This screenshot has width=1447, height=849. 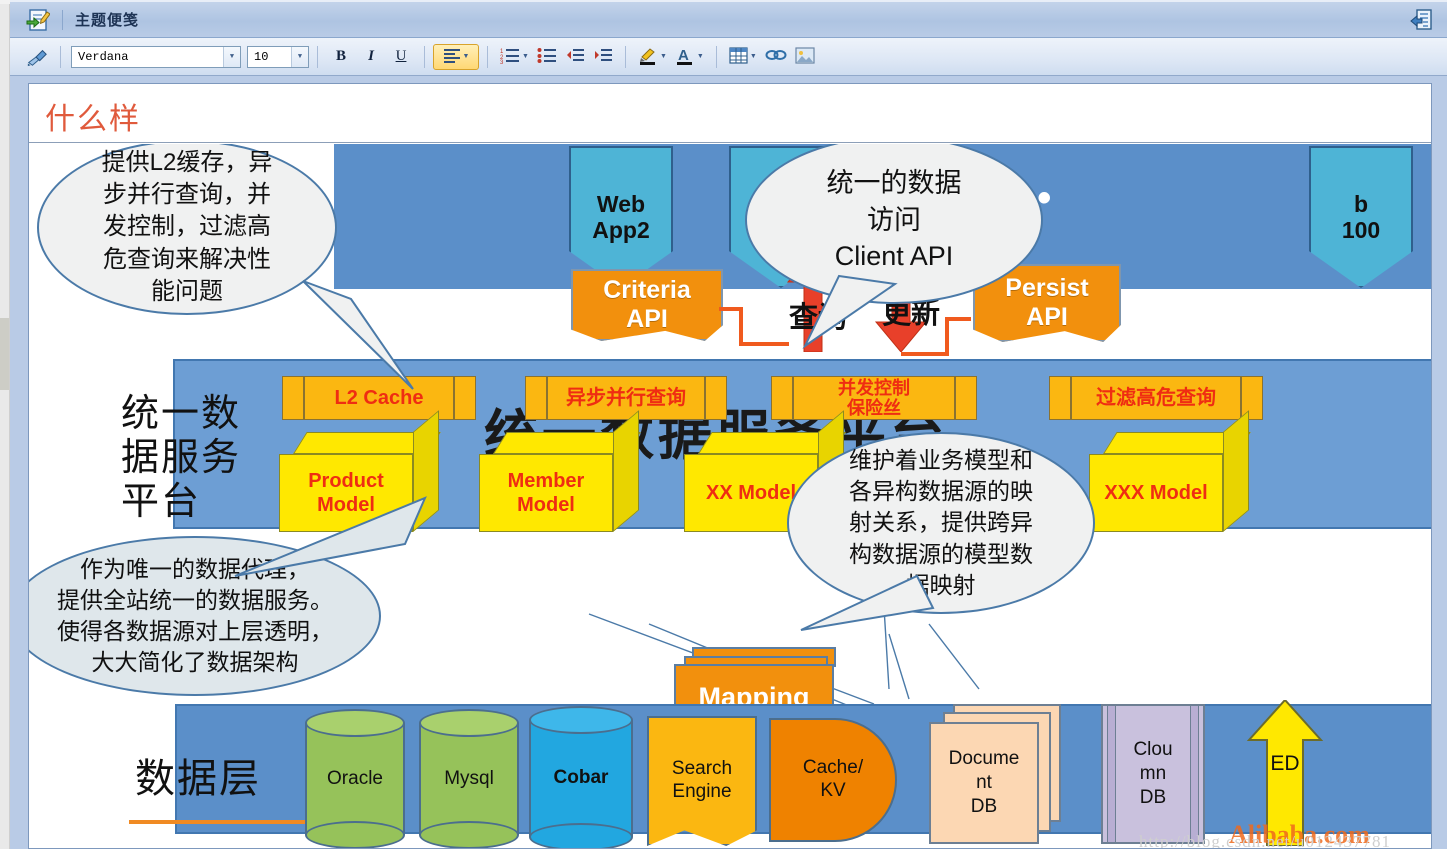 I want to click on highlight-color-icon, so click(x=648, y=57).